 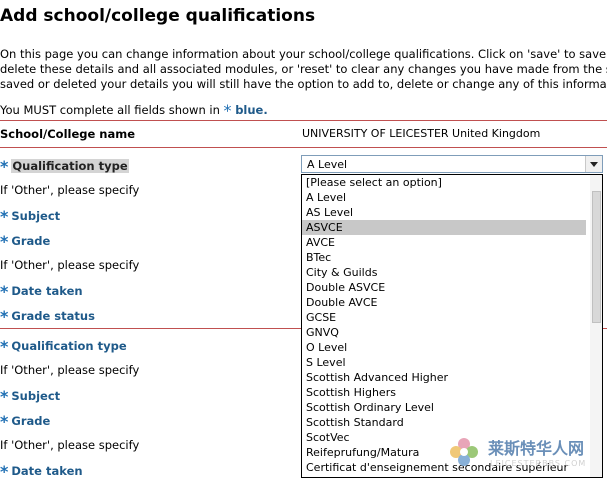 What do you see at coordinates (444, 212) in the screenshot?
I see `dropdown-option: AS Level` at bounding box center [444, 212].